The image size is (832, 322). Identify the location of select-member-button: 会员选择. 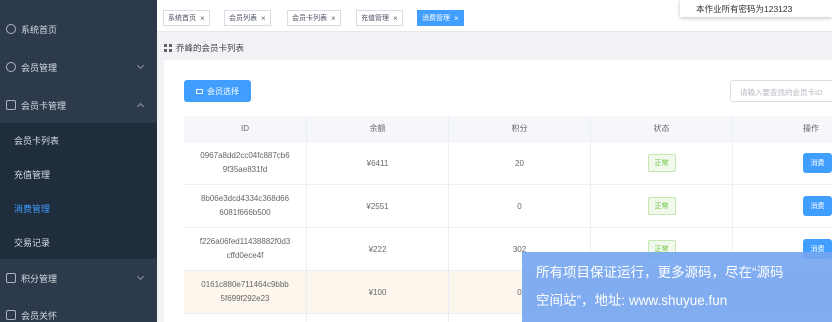
(217, 91).